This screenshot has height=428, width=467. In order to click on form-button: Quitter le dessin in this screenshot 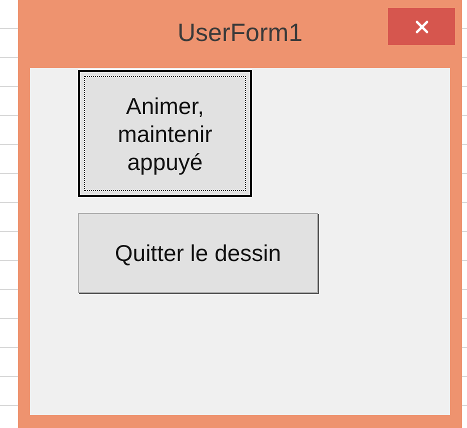, I will do `click(198, 253)`.